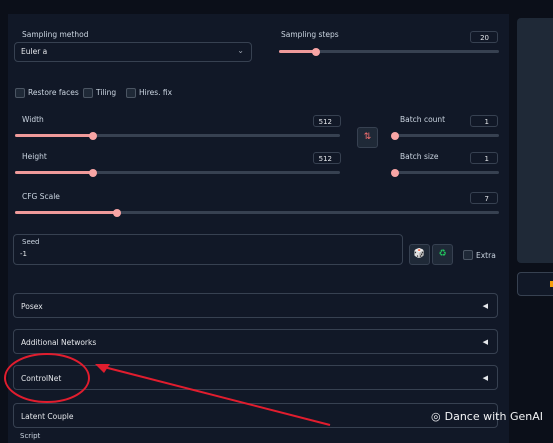 The width and height of the screenshot is (553, 443). What do you see at coordinates (215, 395) in the screenshot?
I see `annotation-arrow-line` at bounding box center [215, 395].